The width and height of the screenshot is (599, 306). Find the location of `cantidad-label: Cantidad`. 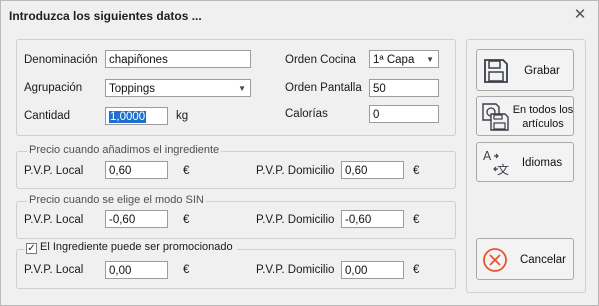

cantidad-label: Cantidad is located at coordinates (47, 116).